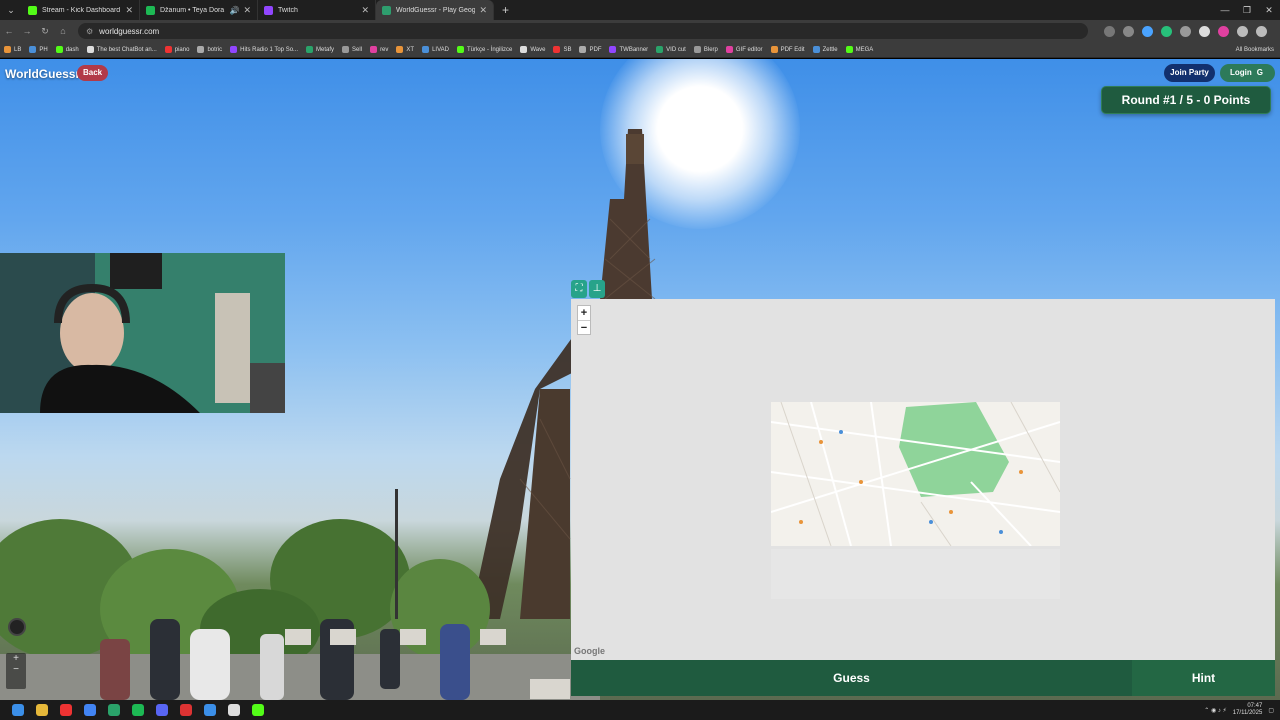 Image resolution: width=1280 pixels, height=720 pixels. What do you see at coordinates (89, 31) in the screenshot?
I see `site-info-icon: ⚙` at bounding box center [89, 31].